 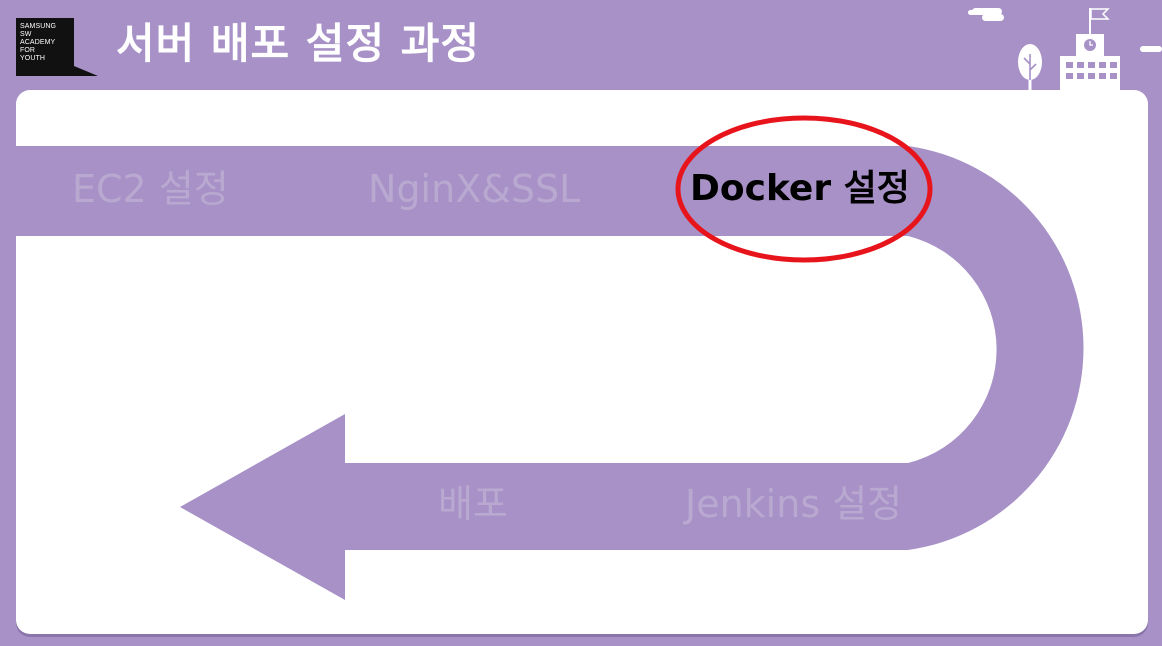 What do you see at coordinates (150, 189) in the screenshot?
I see `step-ec2: EC2 설정` at bounding box center [150, 189].